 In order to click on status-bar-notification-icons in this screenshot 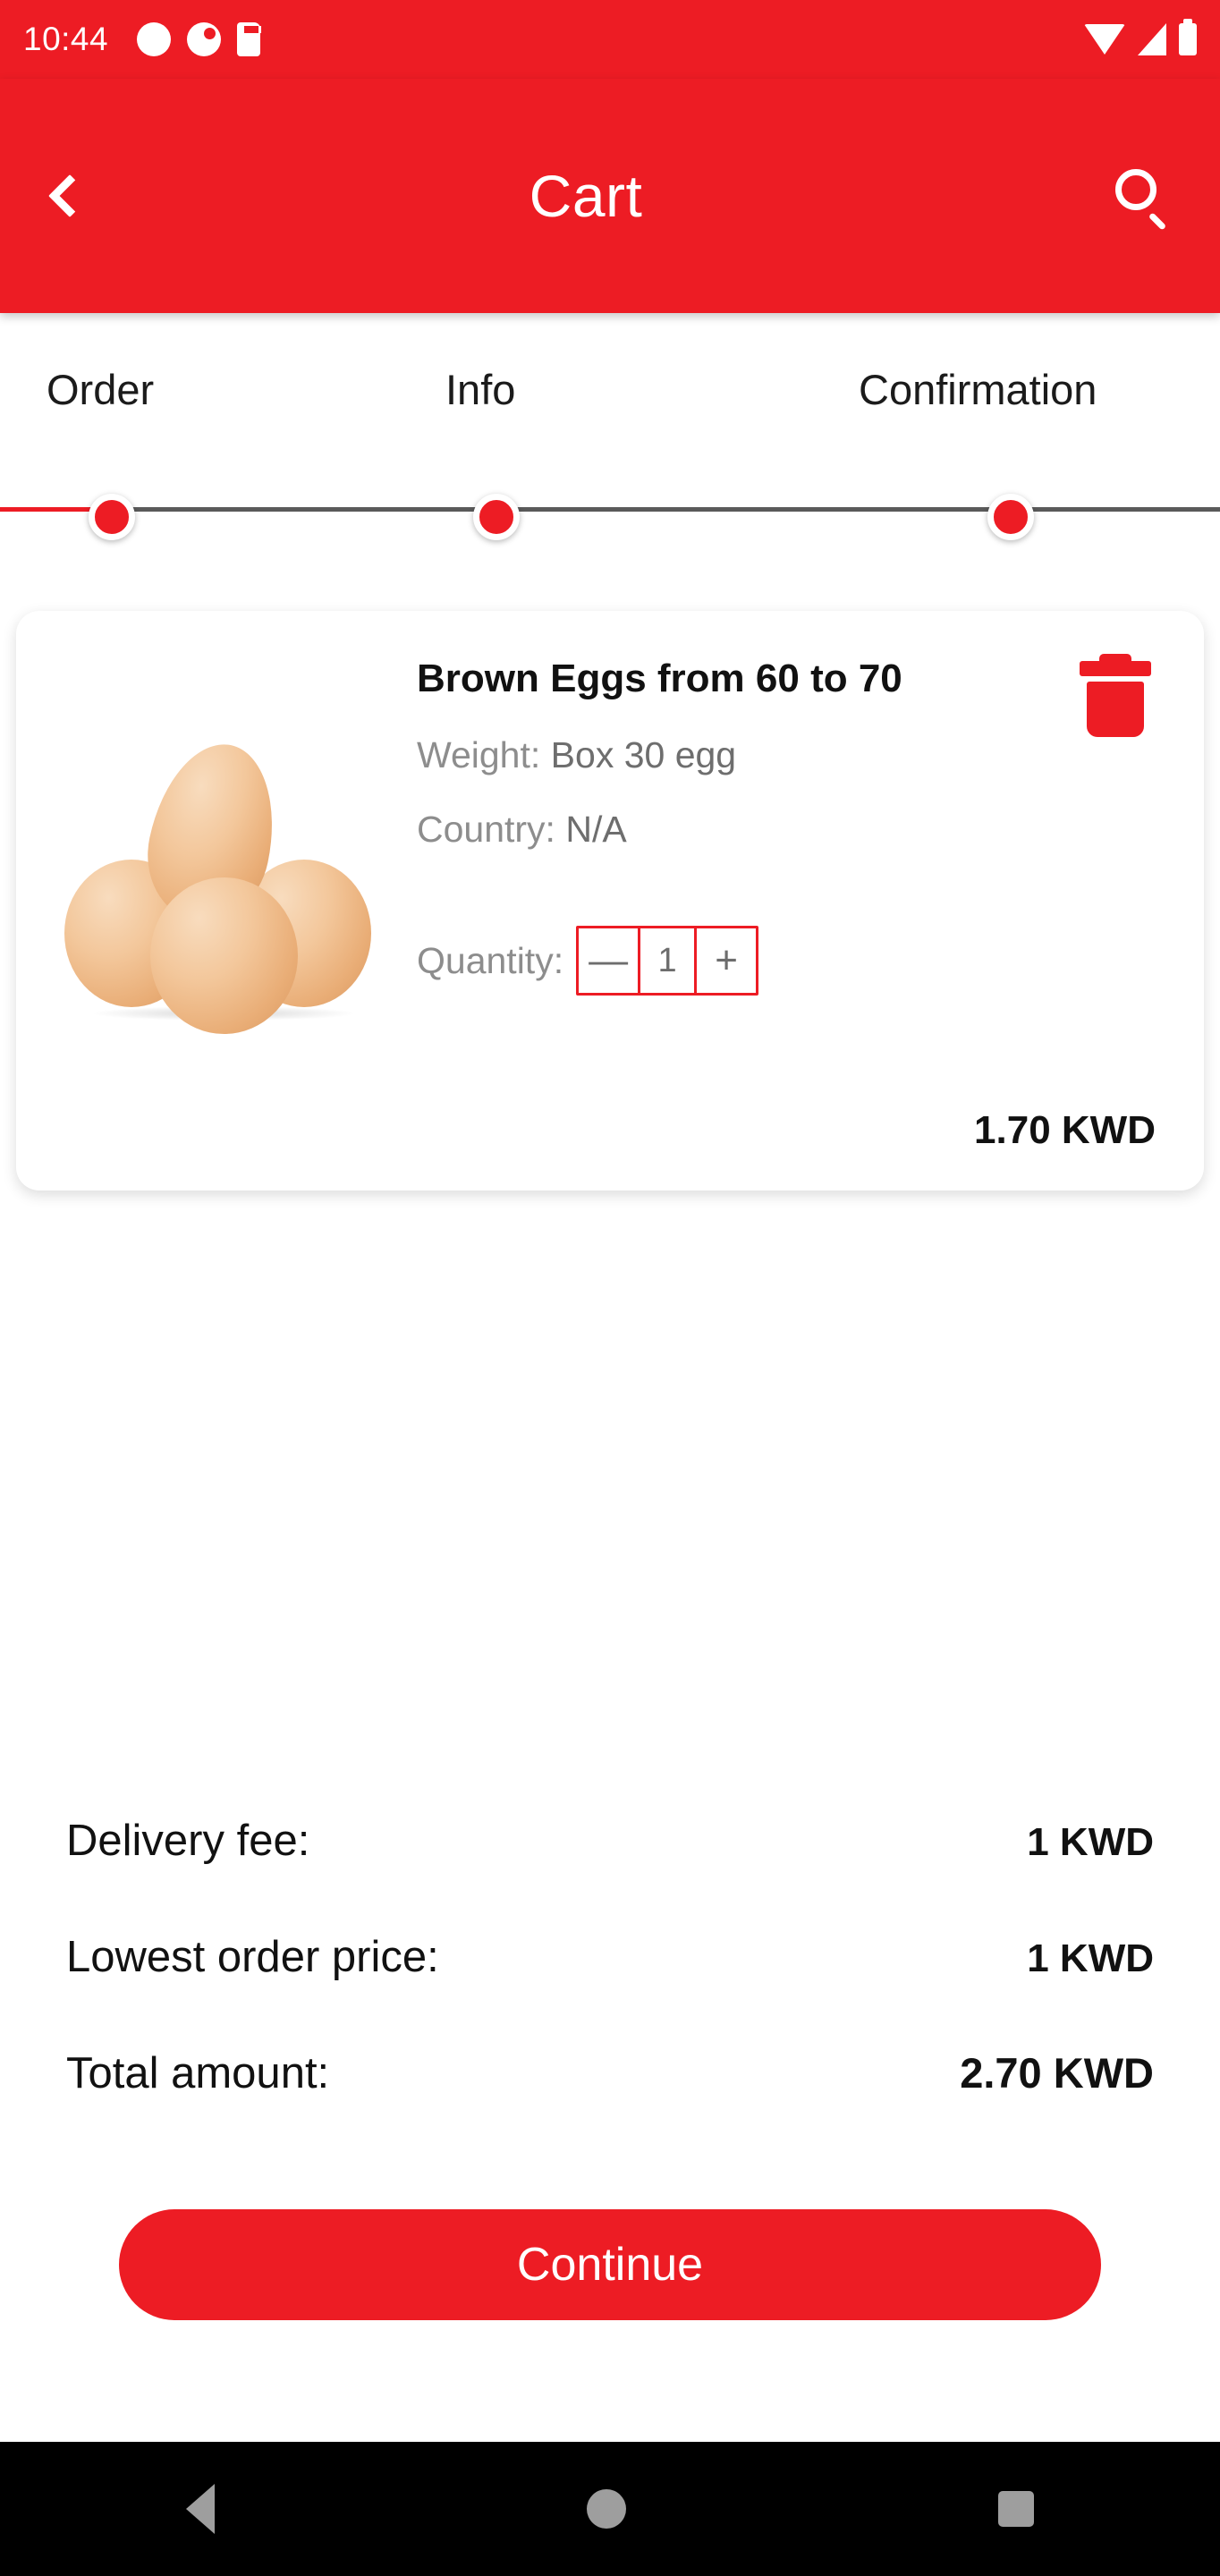, I will do `click(200, 39)`.